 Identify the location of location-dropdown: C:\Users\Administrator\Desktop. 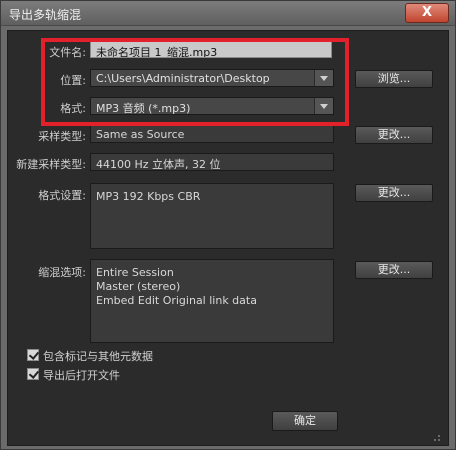
(212, 78).